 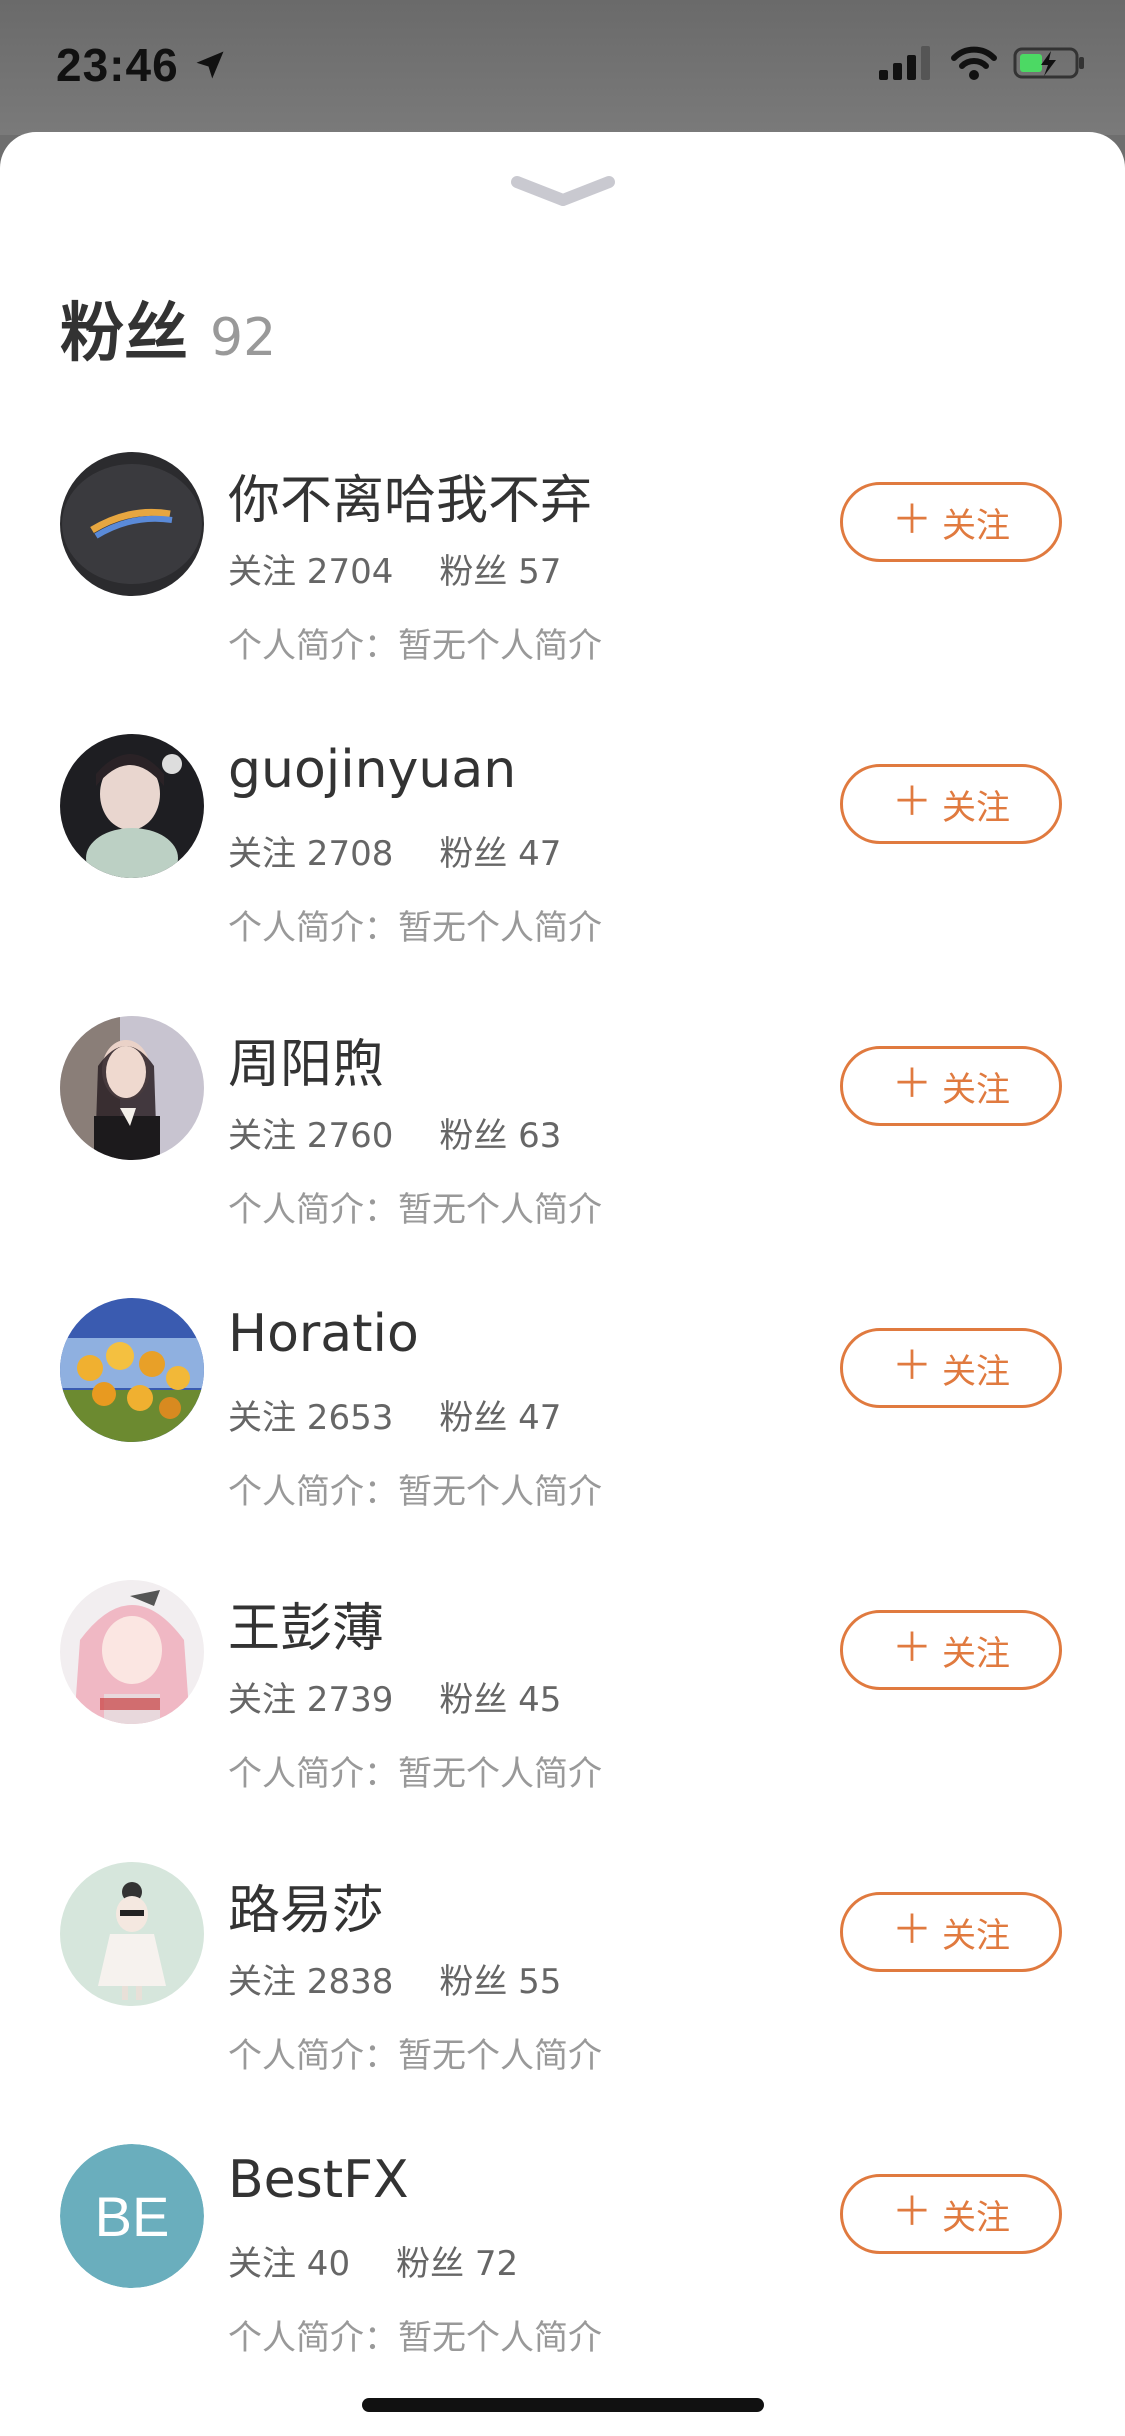 I want to click on page-title: 粉丝, so click(x=124, y=334).